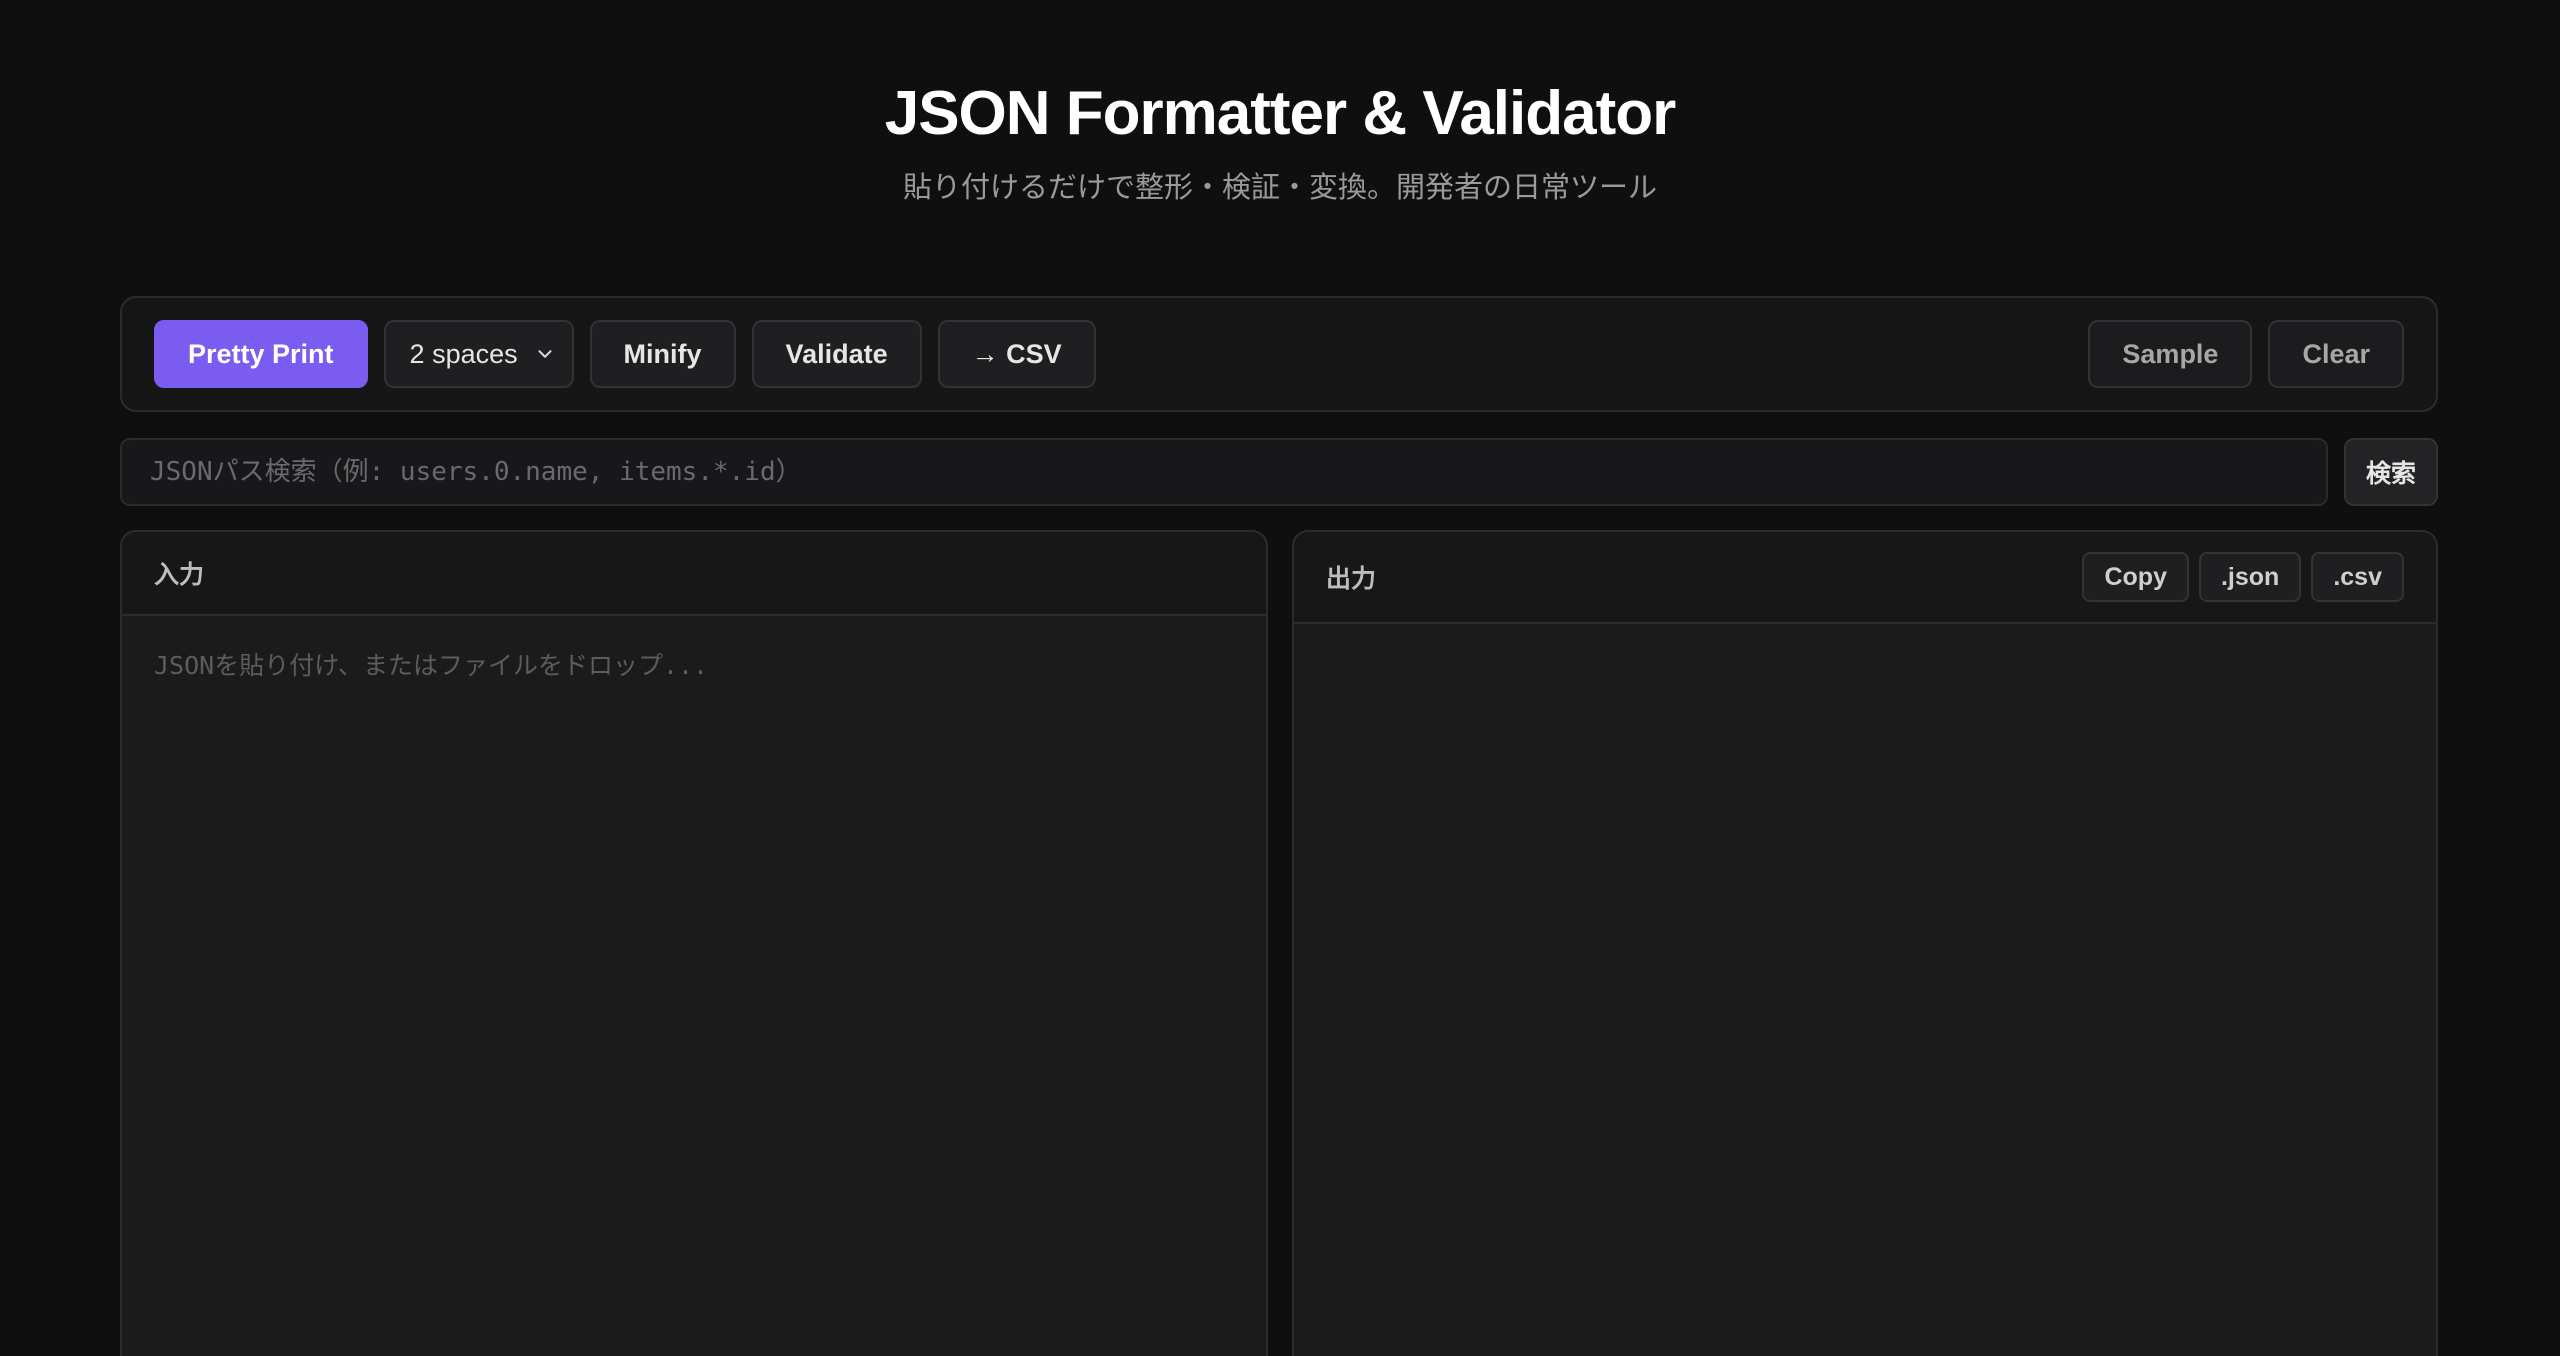 The image size is (2560, 1356). What do you see at coordinates (2357, 577) in the screenshot?
I see `download-csv-button: .csv` at bounding box center [2357, 577].